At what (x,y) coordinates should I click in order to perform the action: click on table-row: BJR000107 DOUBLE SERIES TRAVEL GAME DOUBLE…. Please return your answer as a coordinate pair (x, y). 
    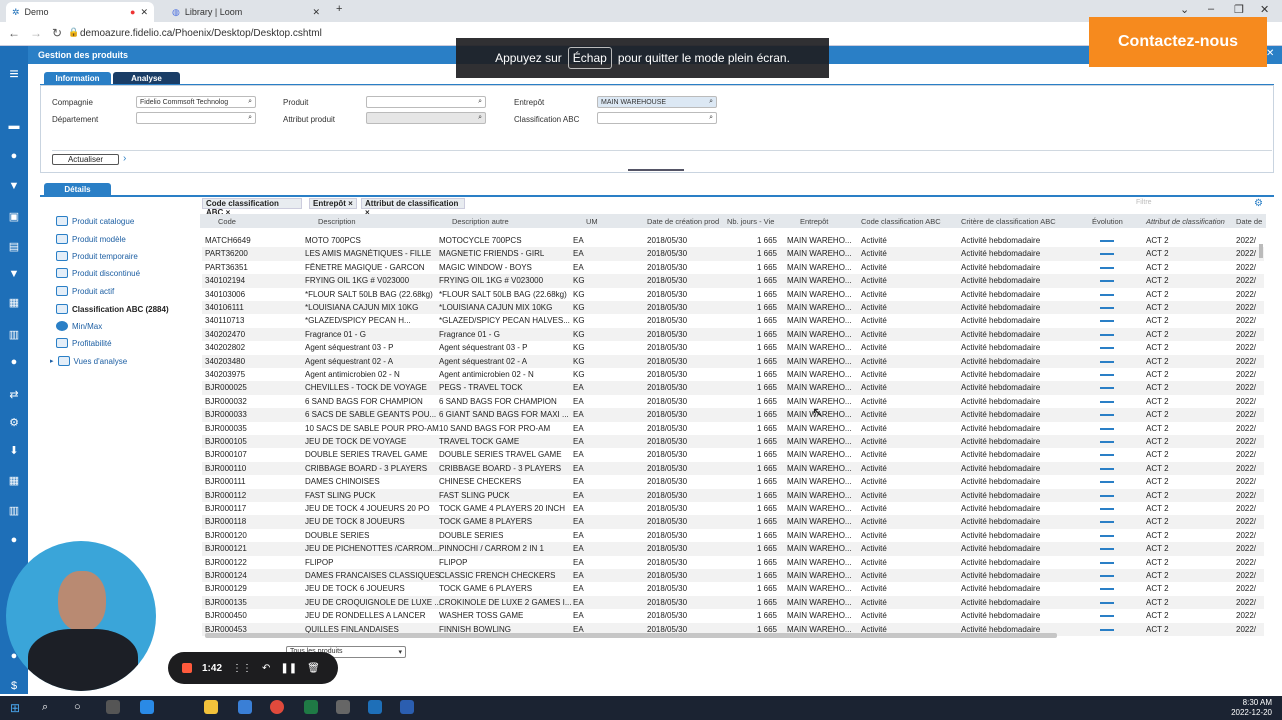
    Looking at the image, I should click on (733, 454).